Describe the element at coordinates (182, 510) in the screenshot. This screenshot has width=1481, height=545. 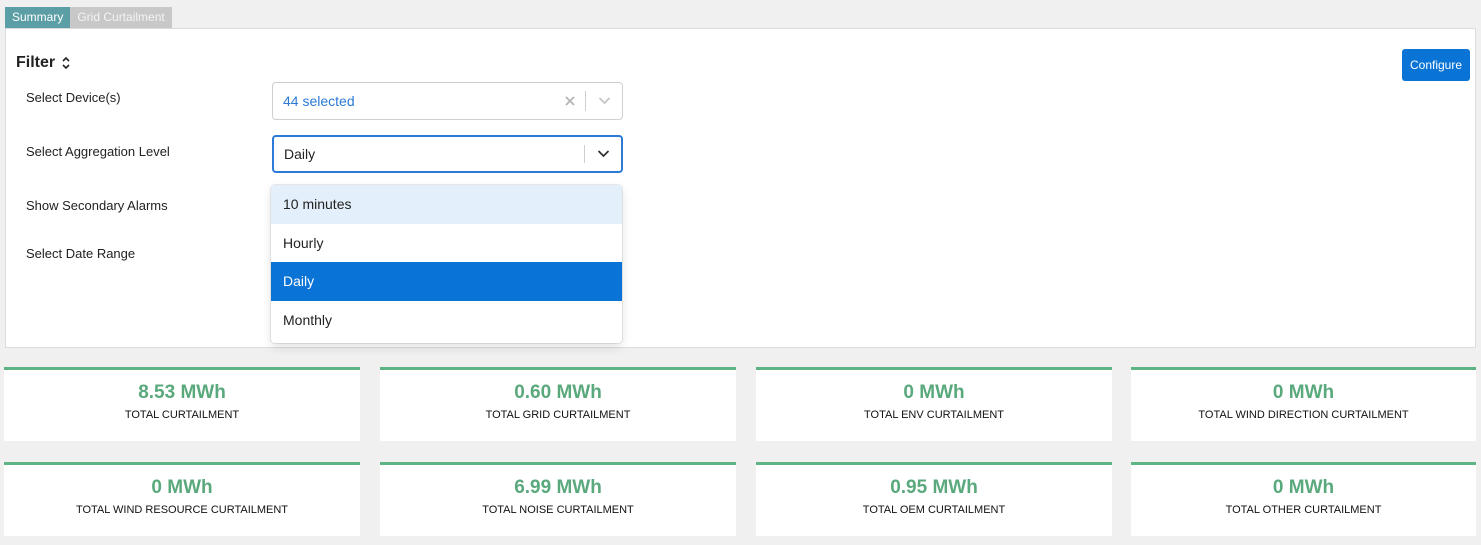
I see `card-label: TOTAL WIND RESOURCE CURTAILMENT` at that location.